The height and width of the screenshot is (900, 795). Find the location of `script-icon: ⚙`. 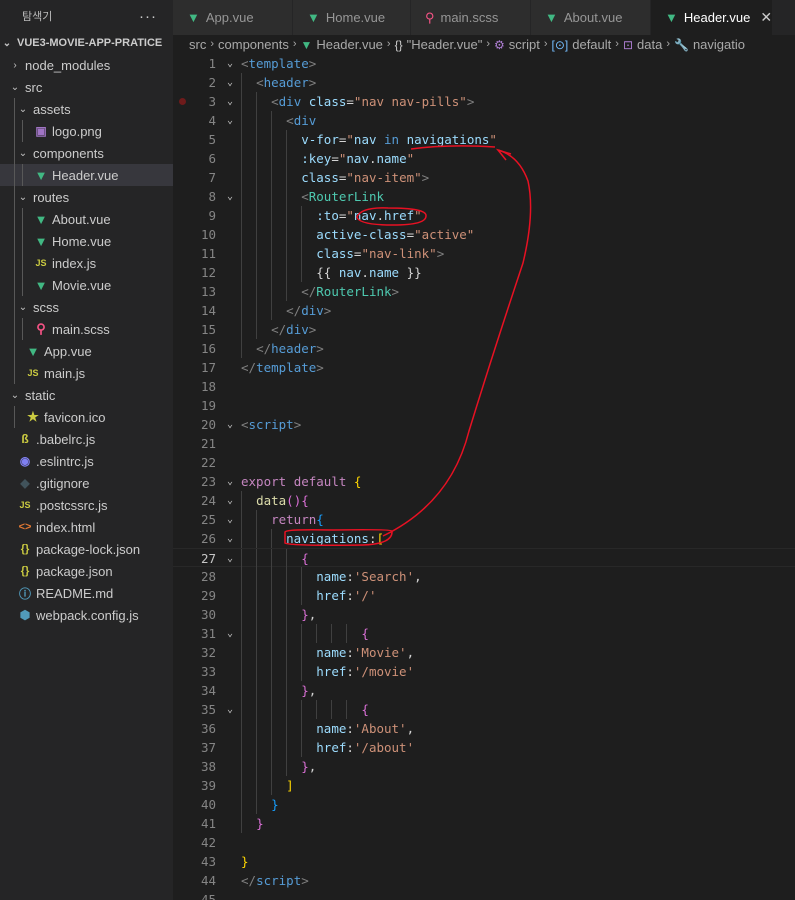

script-icon: ⚙ is located at coordinates (499, 44).